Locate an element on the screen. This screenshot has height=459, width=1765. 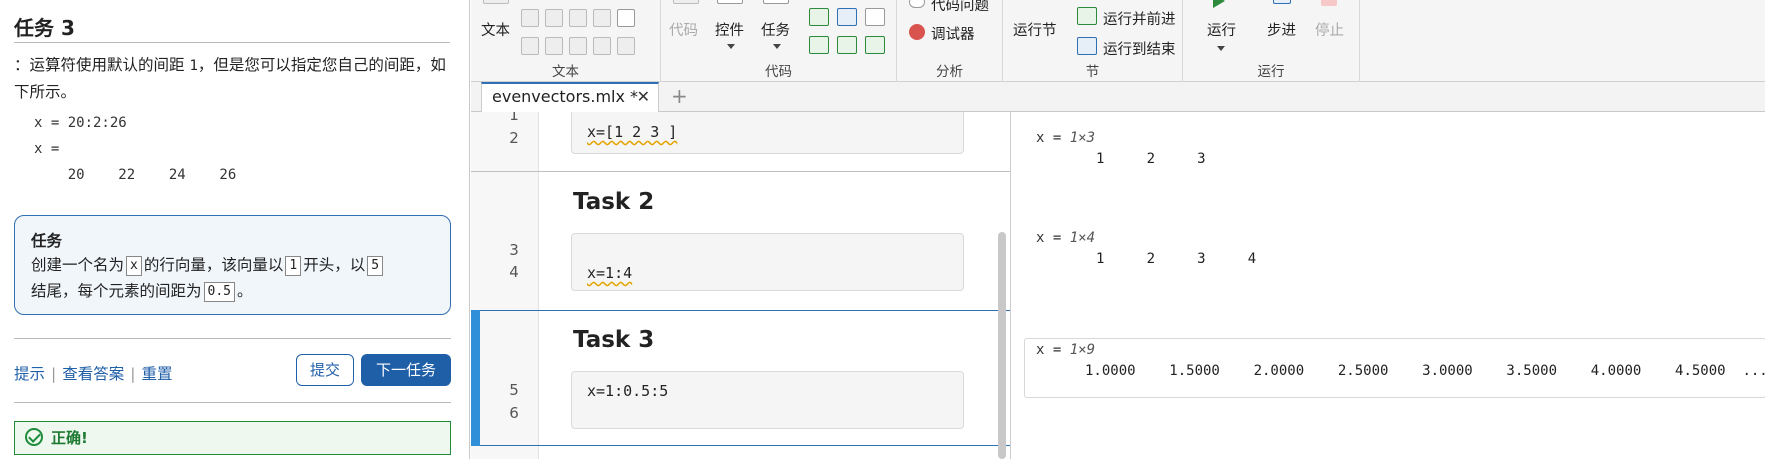
wrap-comments-icon is located at coordinates (875, 17).